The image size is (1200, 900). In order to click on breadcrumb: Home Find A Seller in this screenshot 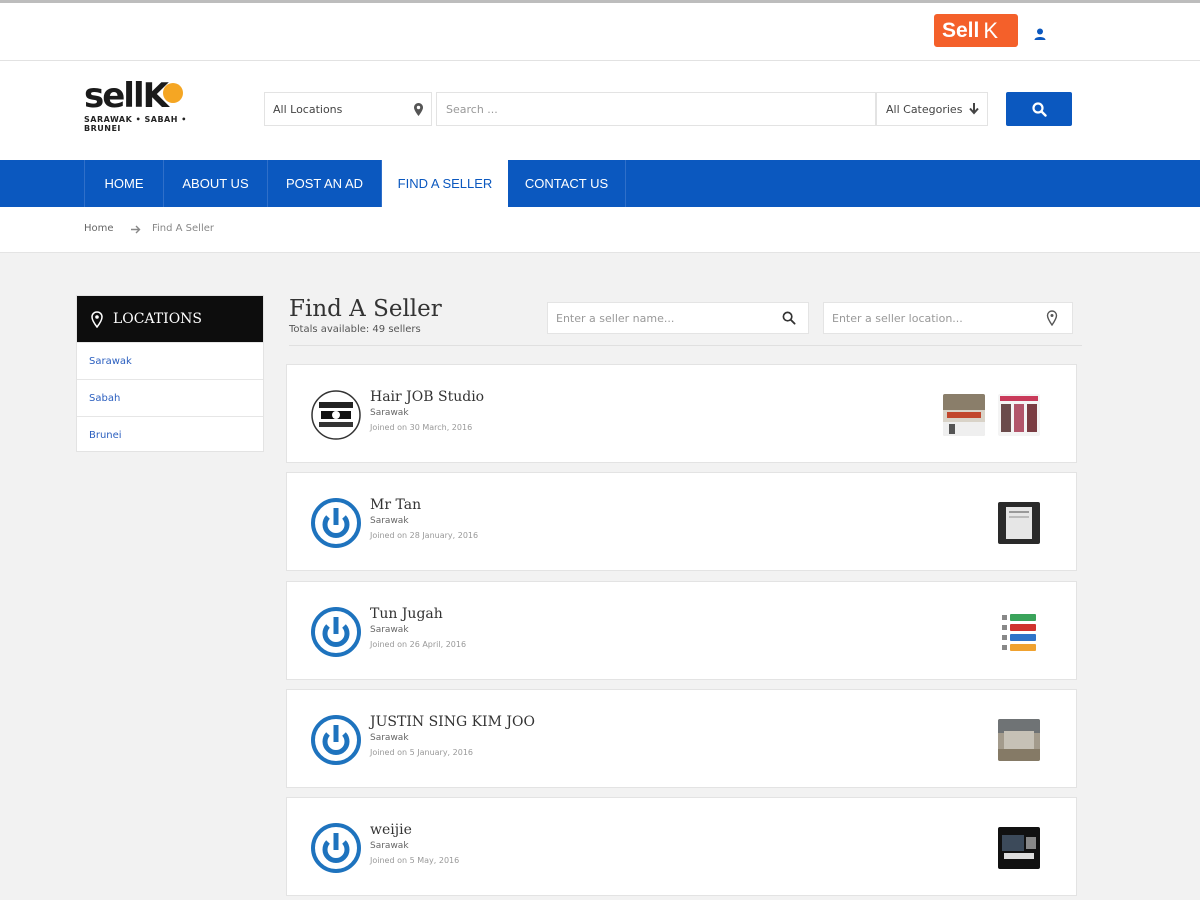, I will do `click(600, 230)`.